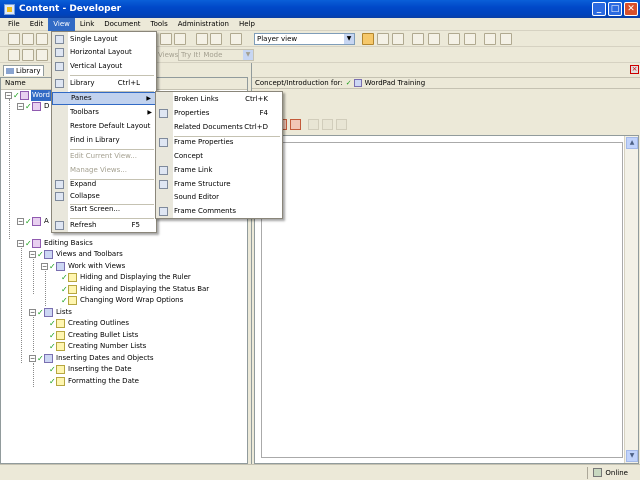 The height and width of the screenshot is (480, 640). Describe the element at coordinates (368, 39) in the screenshot. I see `single-layout-icon` at that location.